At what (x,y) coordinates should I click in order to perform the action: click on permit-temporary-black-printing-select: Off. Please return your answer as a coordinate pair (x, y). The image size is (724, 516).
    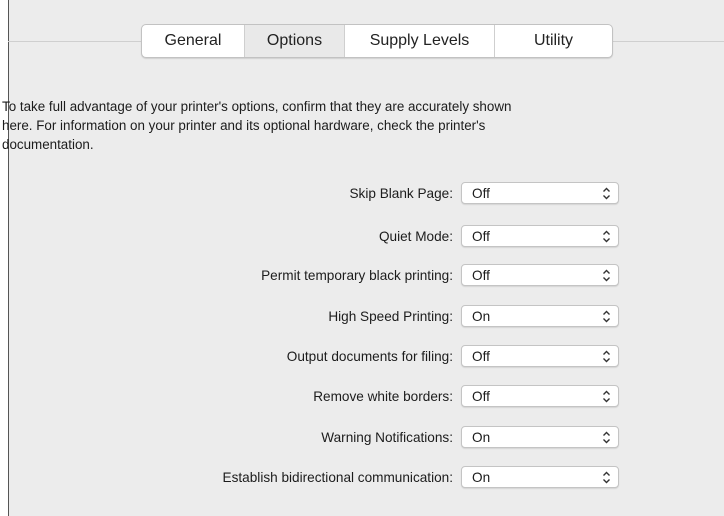
    Looking at the image, I should click on (540, 275).